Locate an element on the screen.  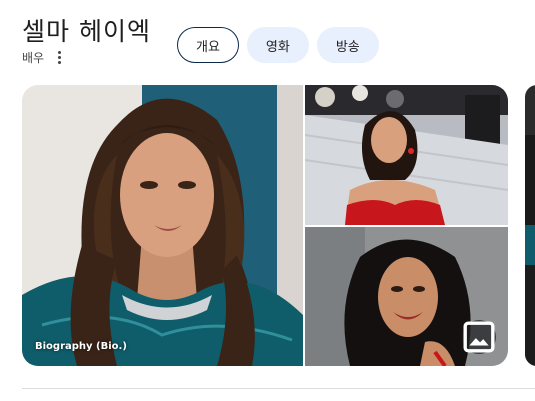
photo-next-peek is located at coordinates (530, 225).